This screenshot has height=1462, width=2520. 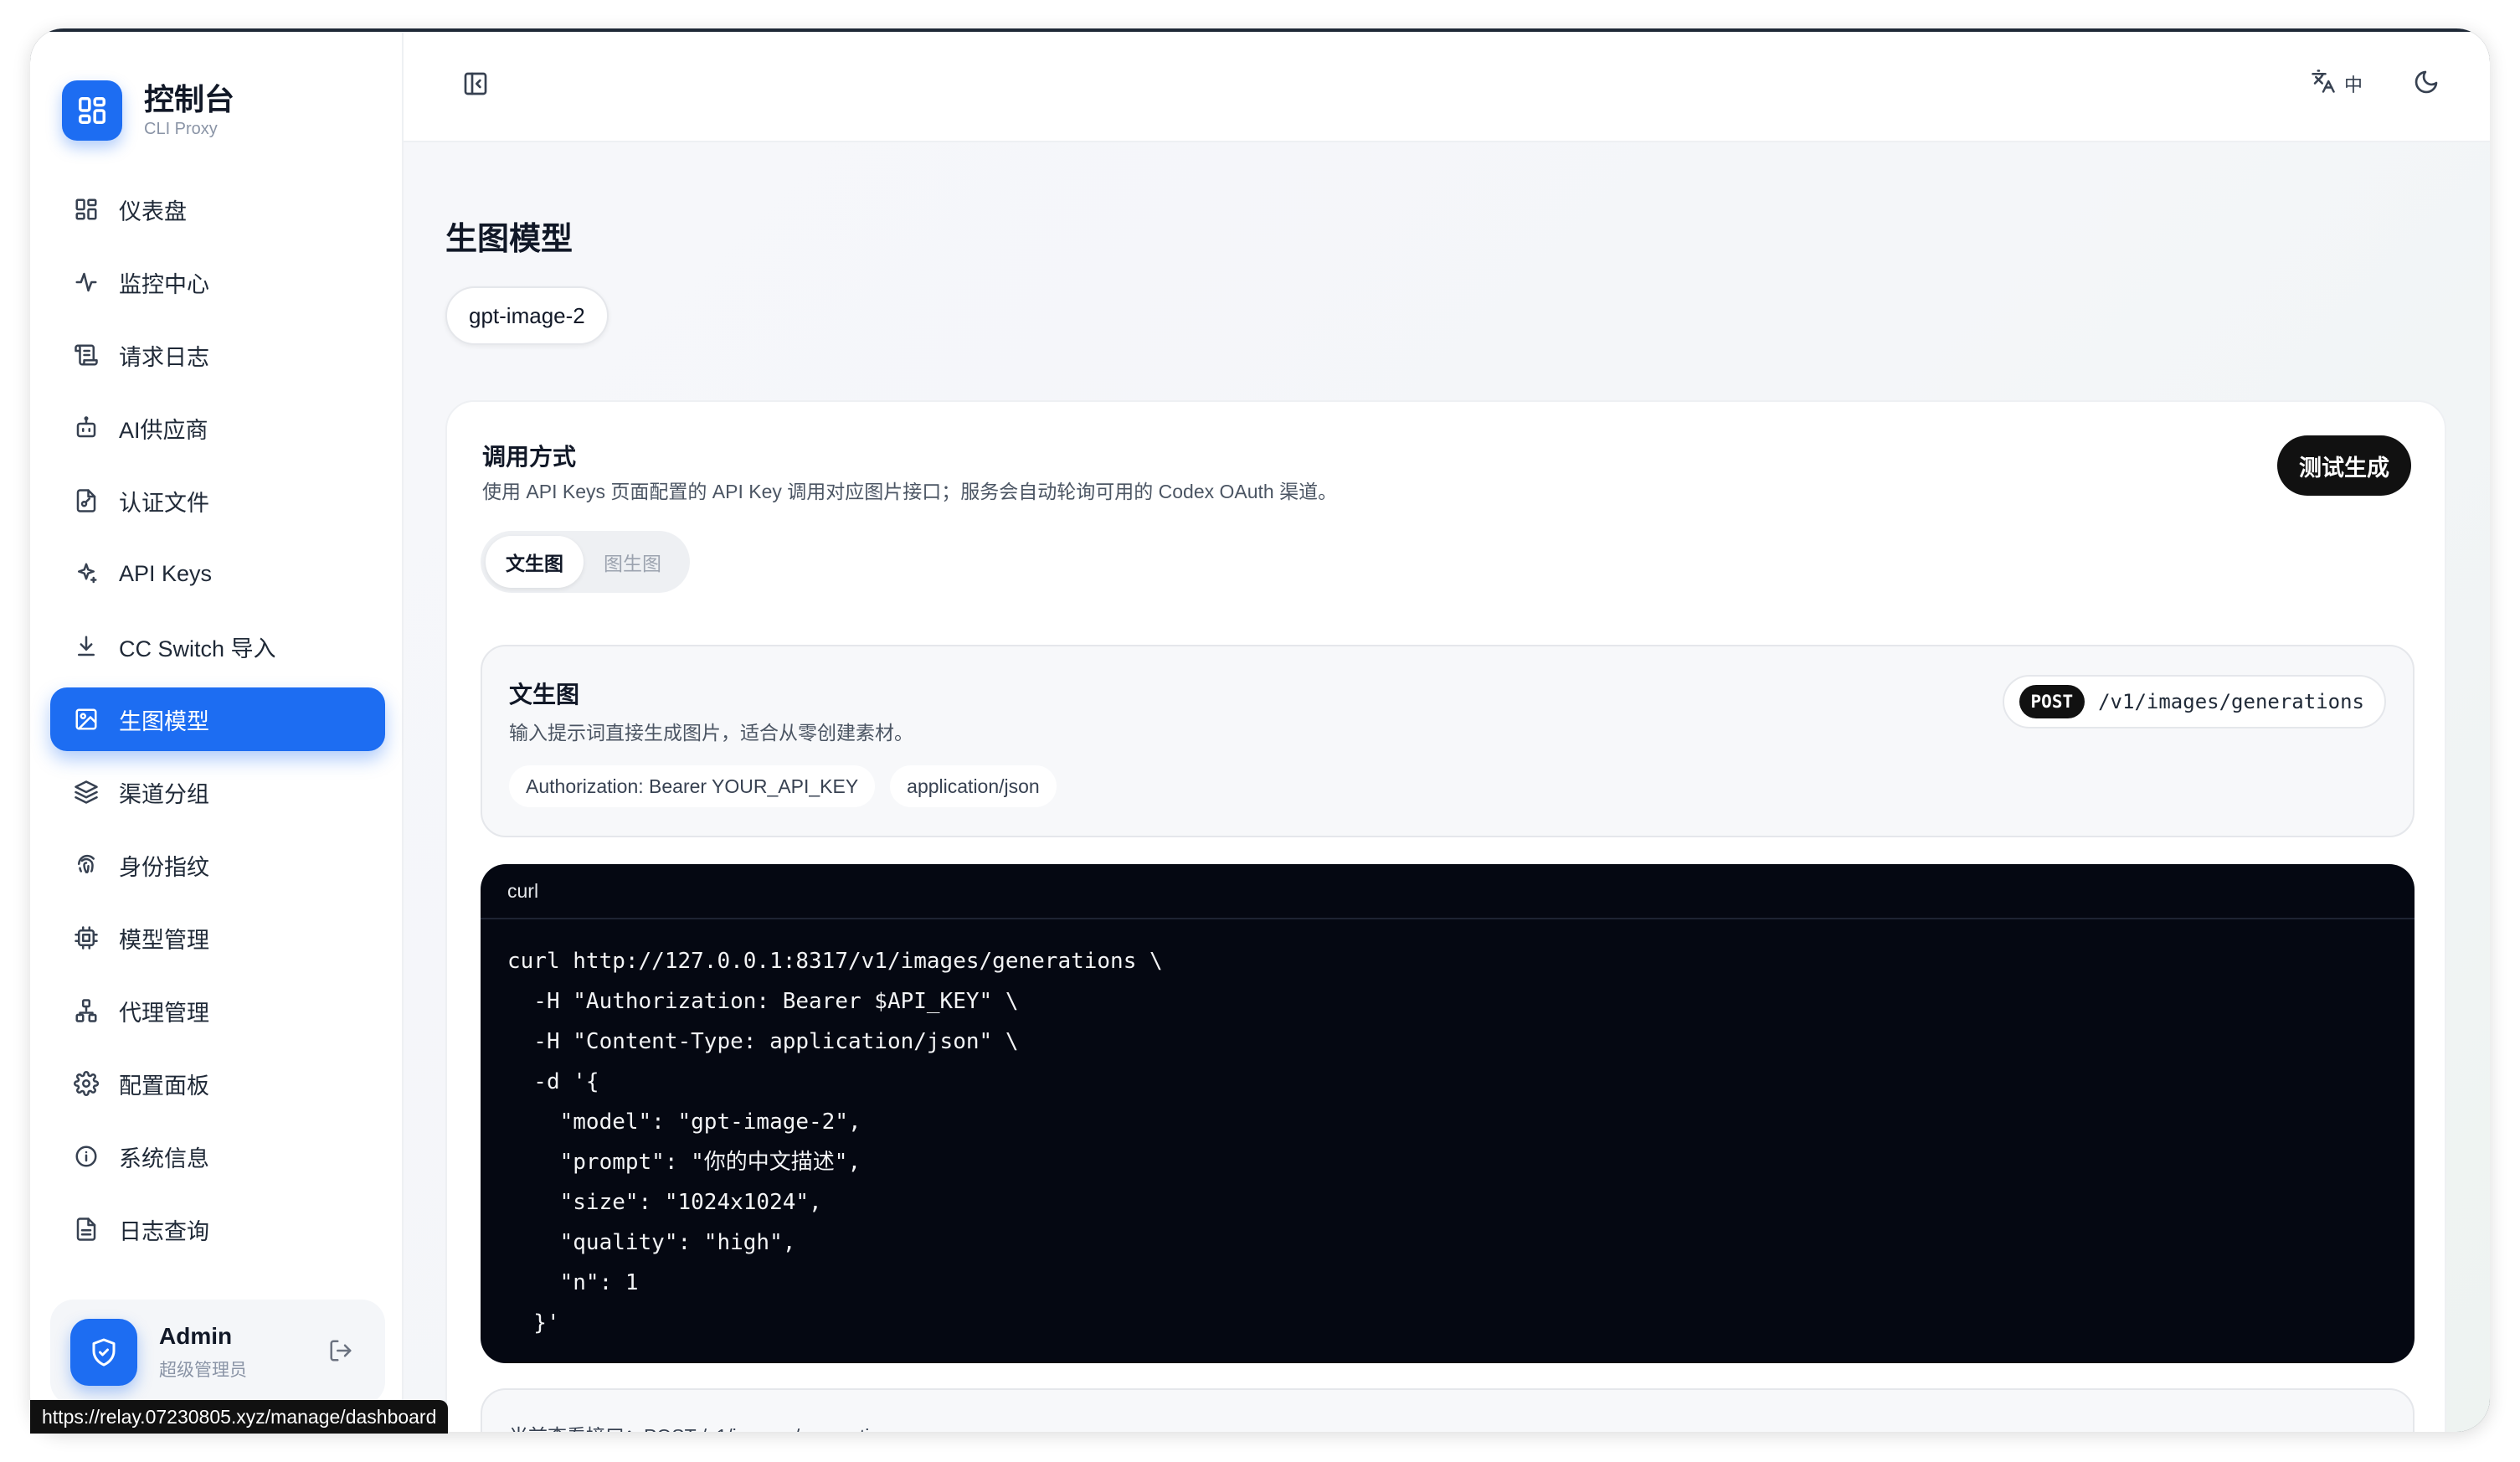 What do you see at coordinates (573, 1282) in the screenshot?
I see `code-line: "n": 1` at bounding box center [573, 1282].